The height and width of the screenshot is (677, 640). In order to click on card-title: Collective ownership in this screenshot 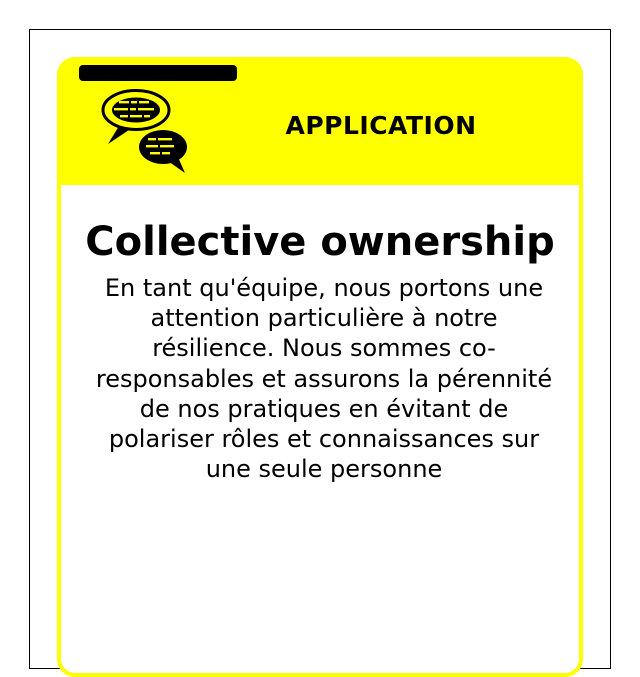, I will do `click(320, 242)`.